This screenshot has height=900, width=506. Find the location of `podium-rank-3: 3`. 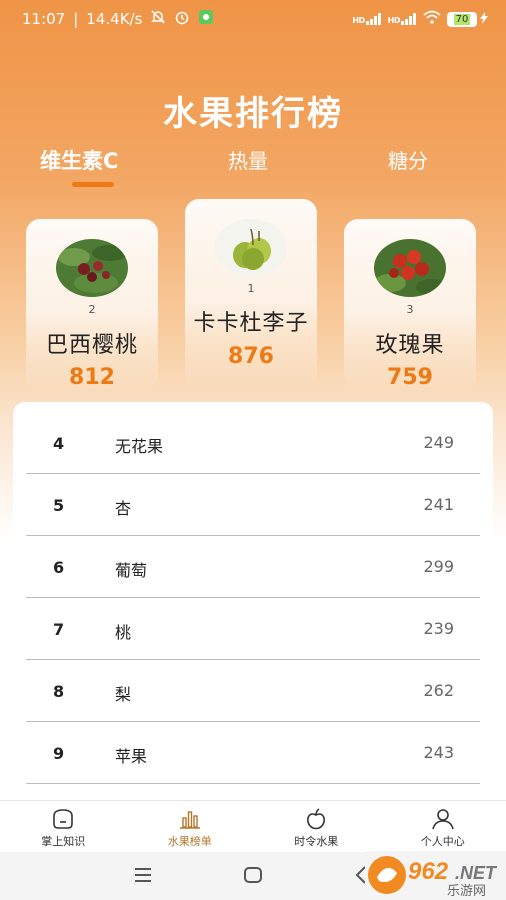

podium-rank-3: 3 is located at coordinates (410, 309).